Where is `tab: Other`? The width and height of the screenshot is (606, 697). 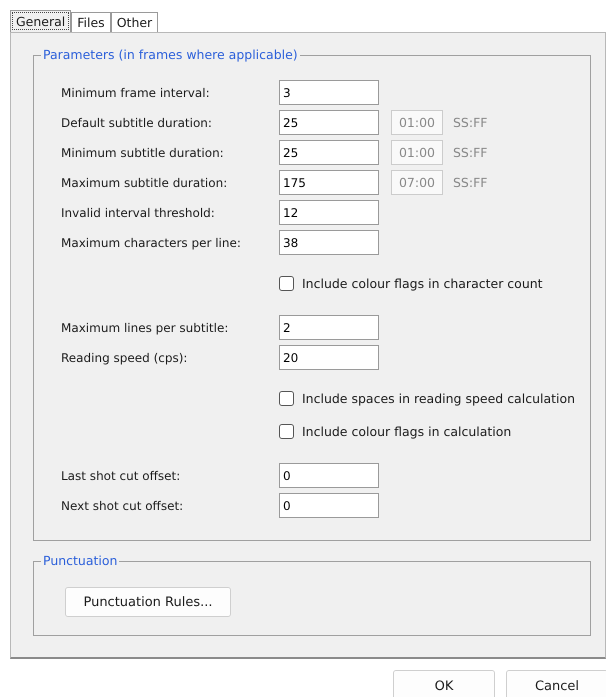 tab: Other is located at coordinates (134, 22).